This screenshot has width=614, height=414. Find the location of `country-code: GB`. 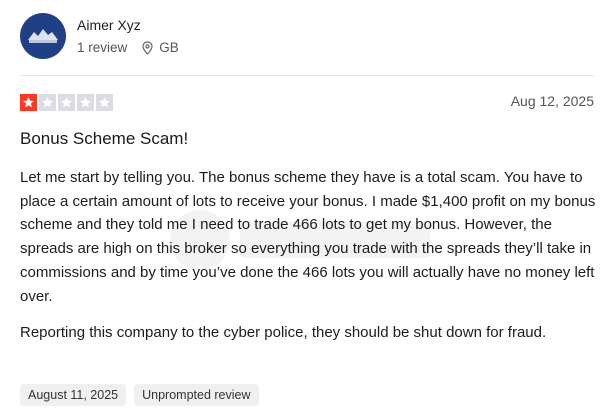

country-code: GB is located at coordinates (169, 47).